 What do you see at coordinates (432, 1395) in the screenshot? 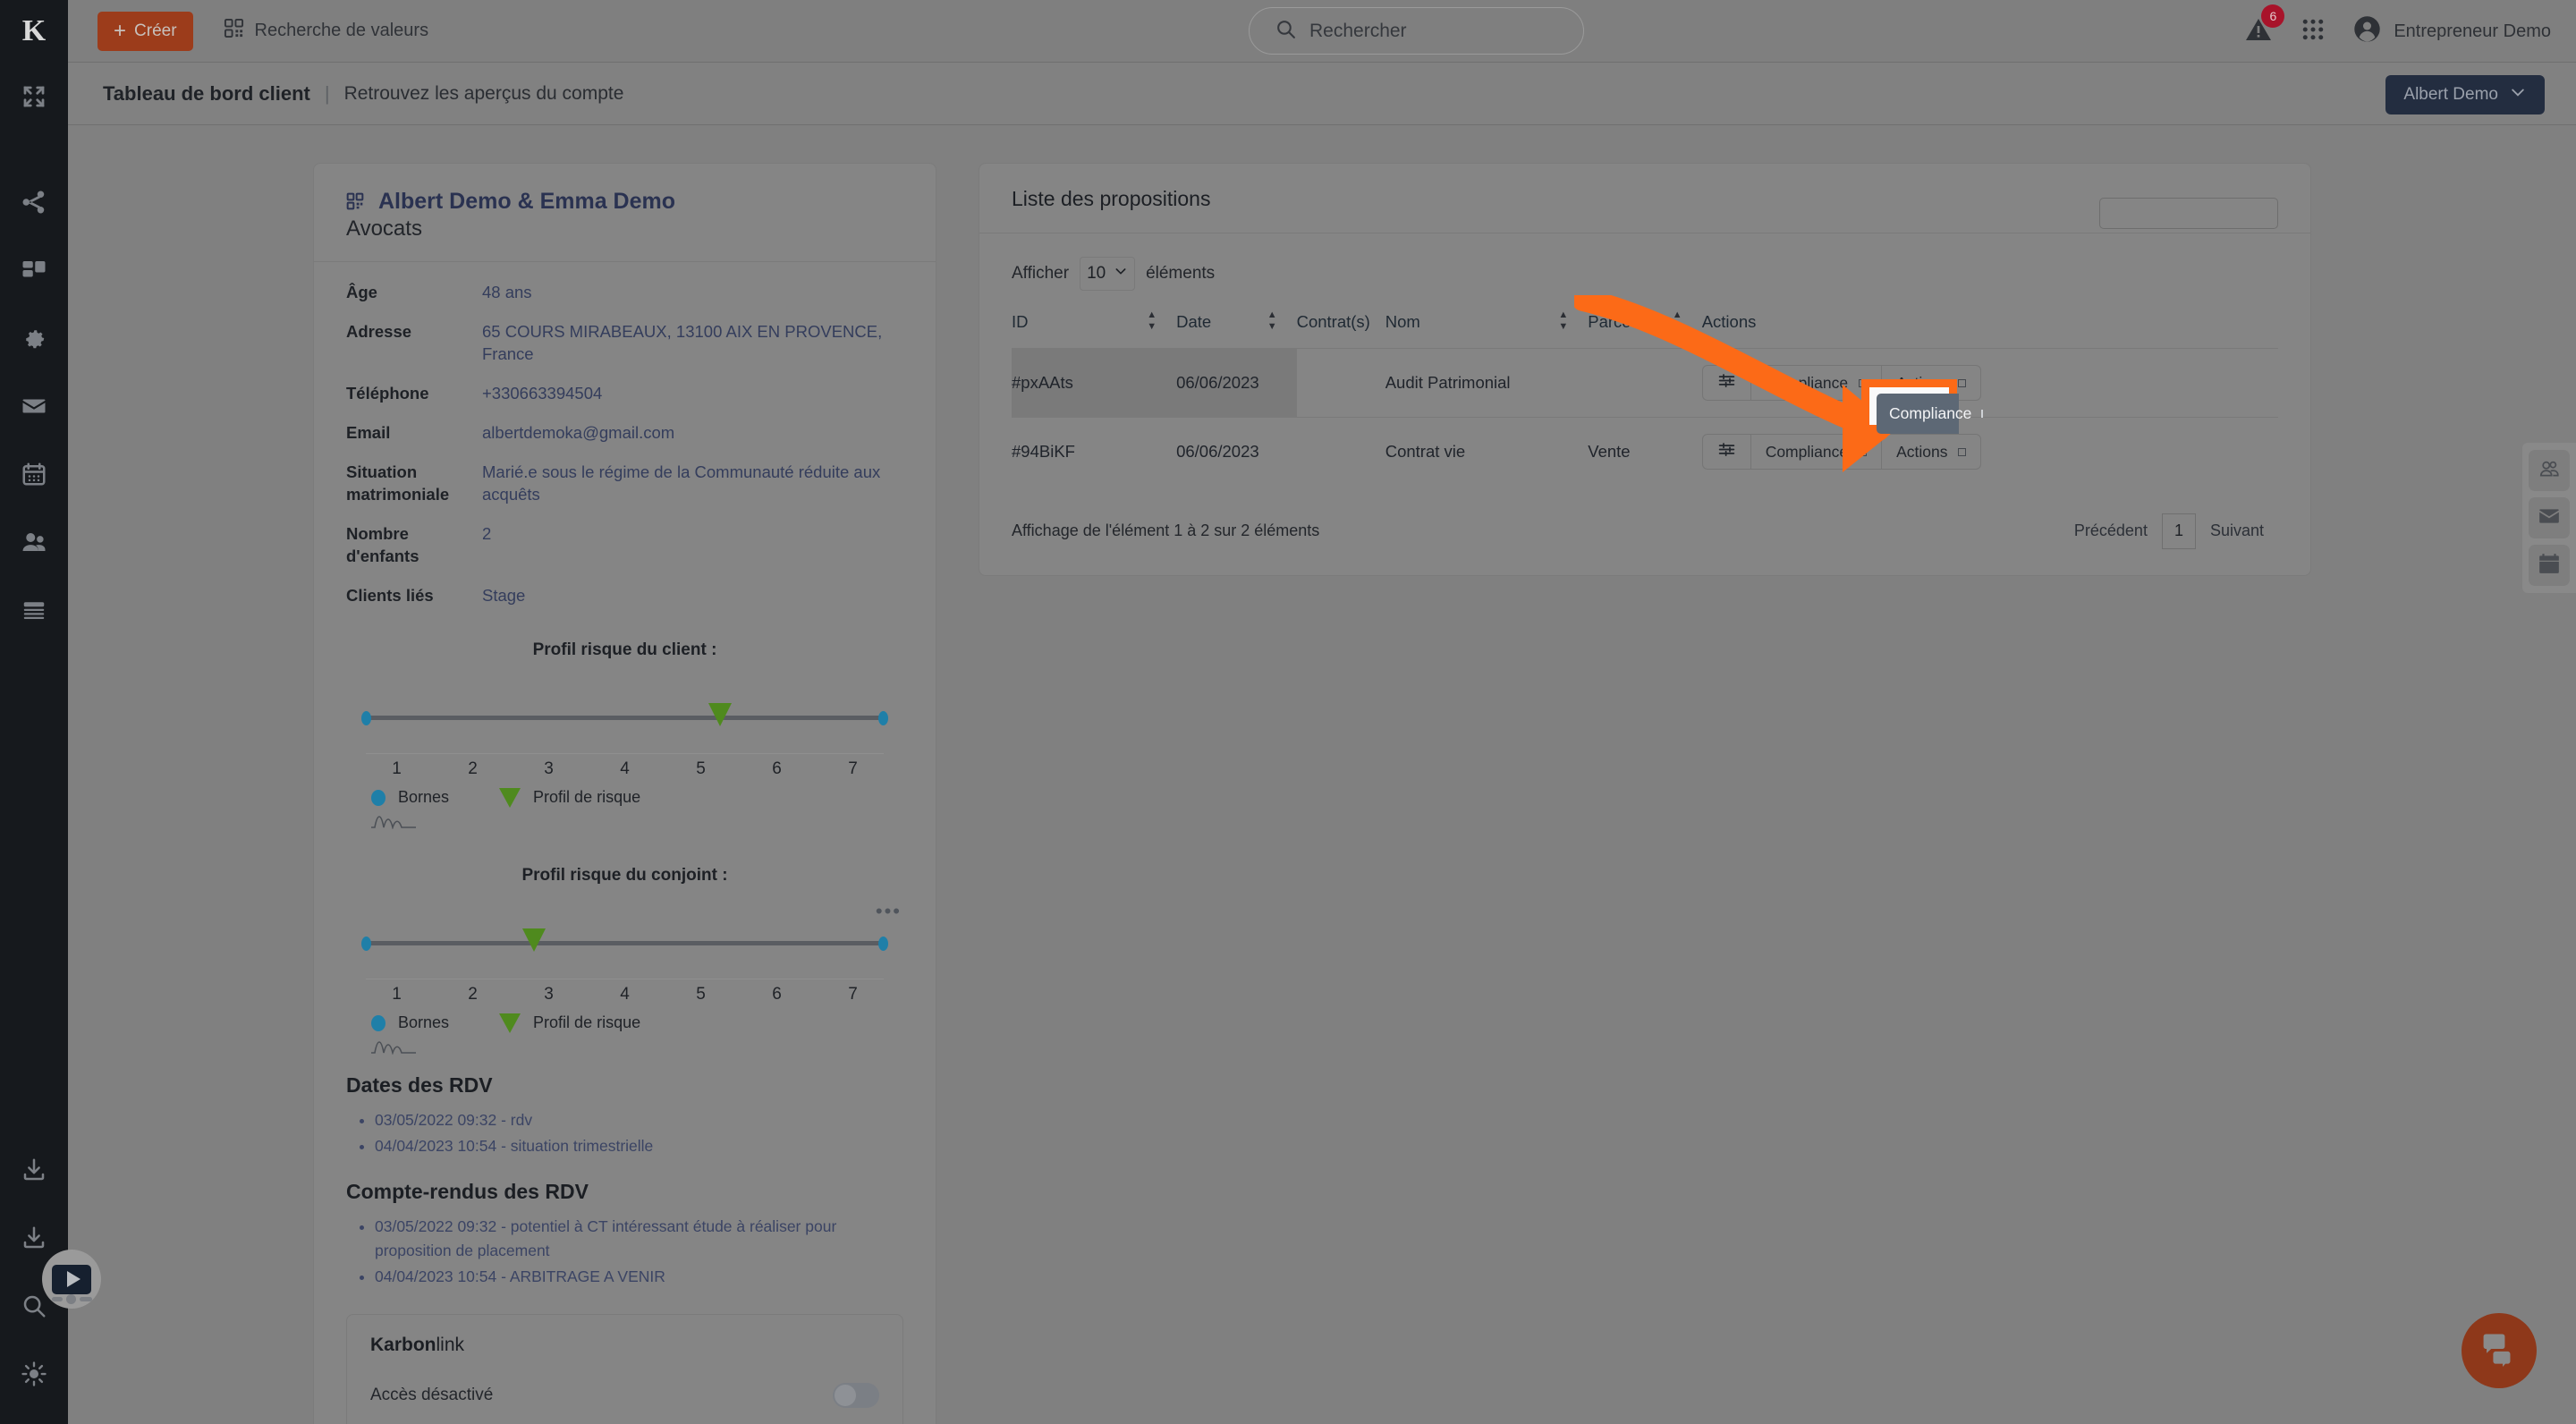
I see `karbonlink-access-label: Accès désactivé` at bounding box center [432, 1395].